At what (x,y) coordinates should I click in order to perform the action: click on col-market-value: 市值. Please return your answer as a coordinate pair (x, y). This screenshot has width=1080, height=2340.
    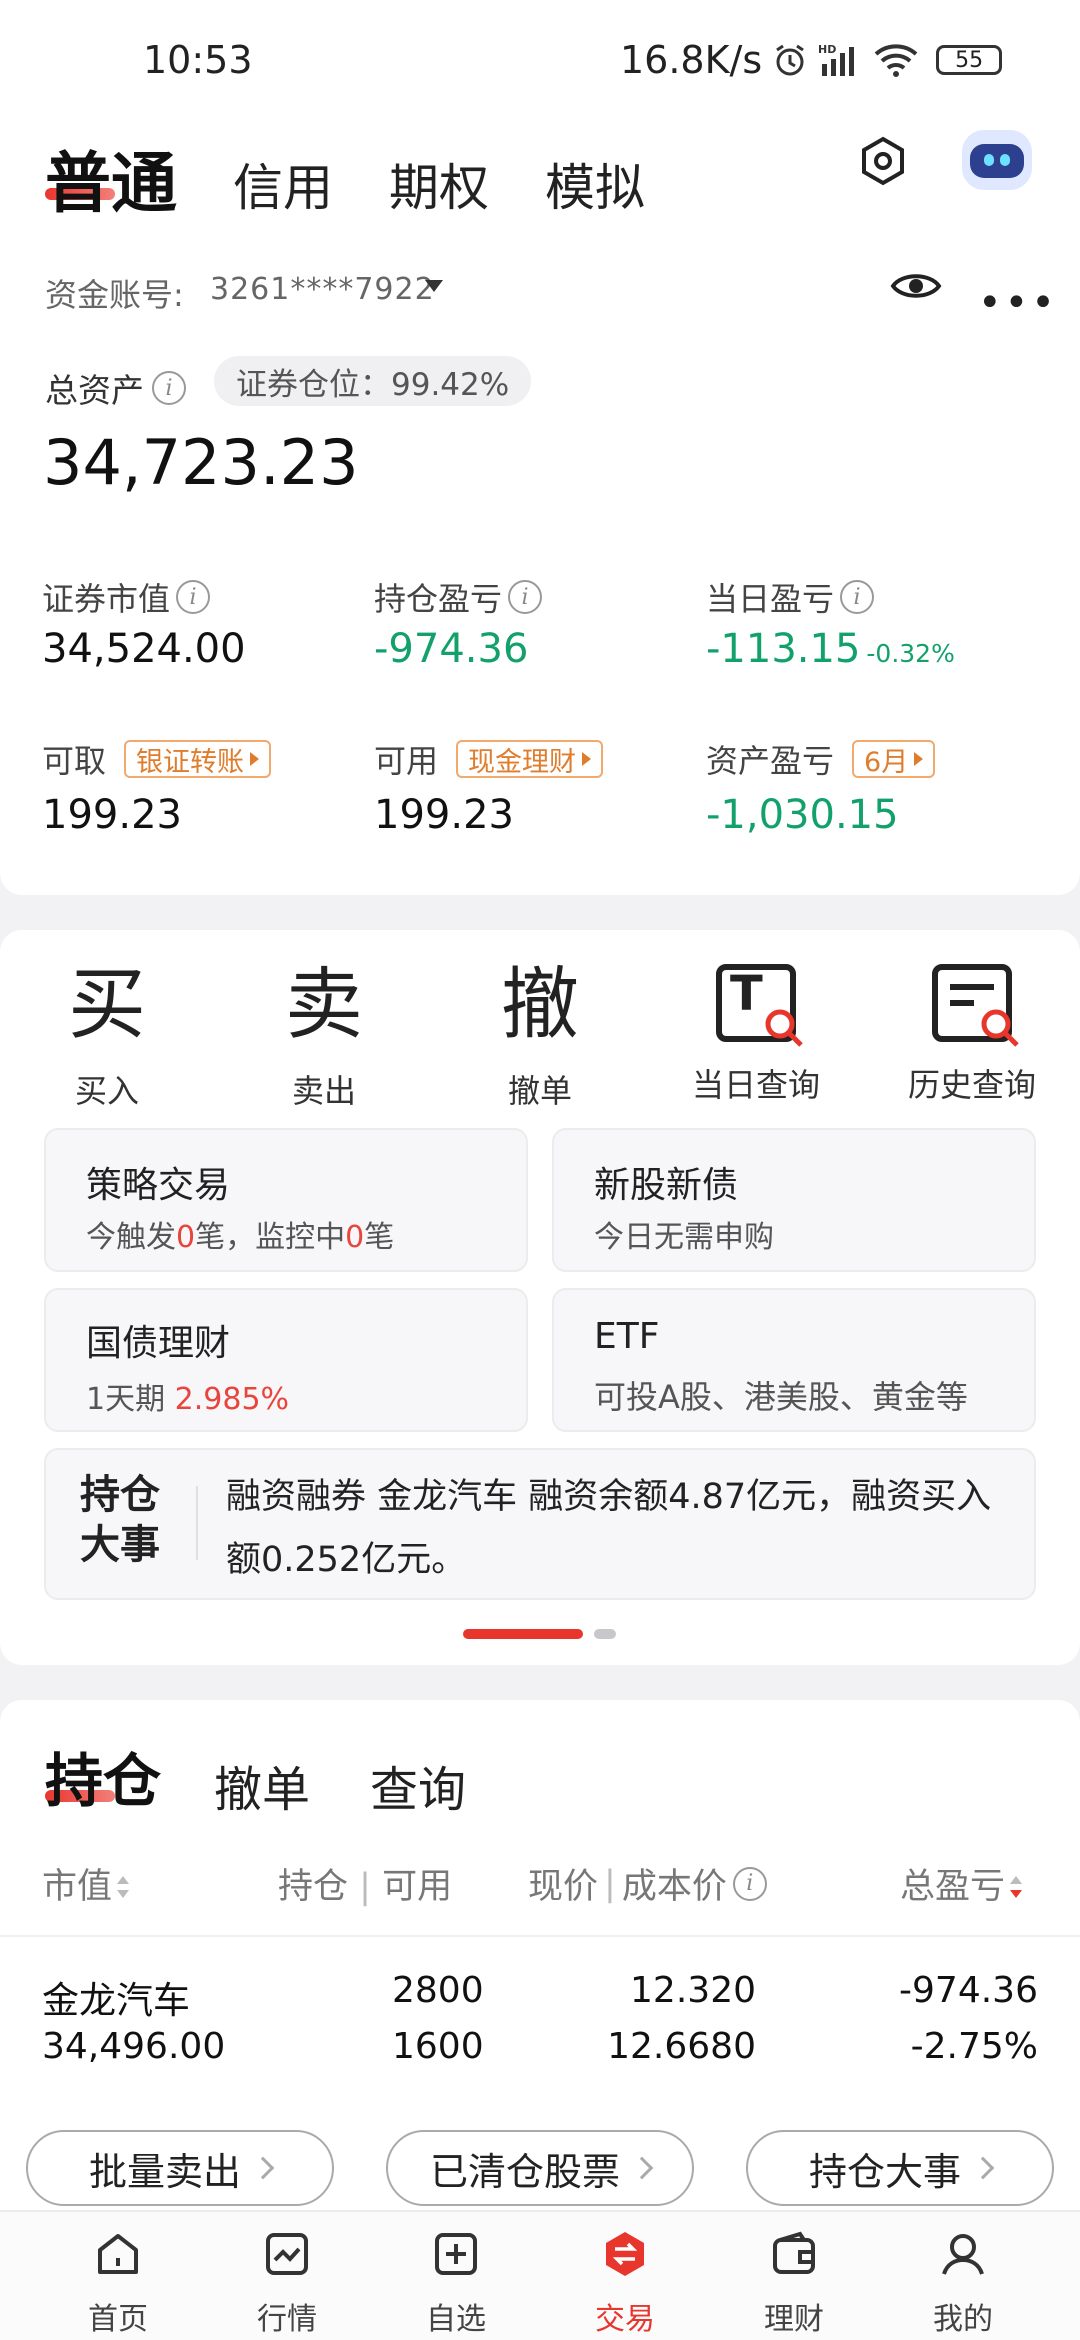
    Looking at the image, I should click on (86, 1883).